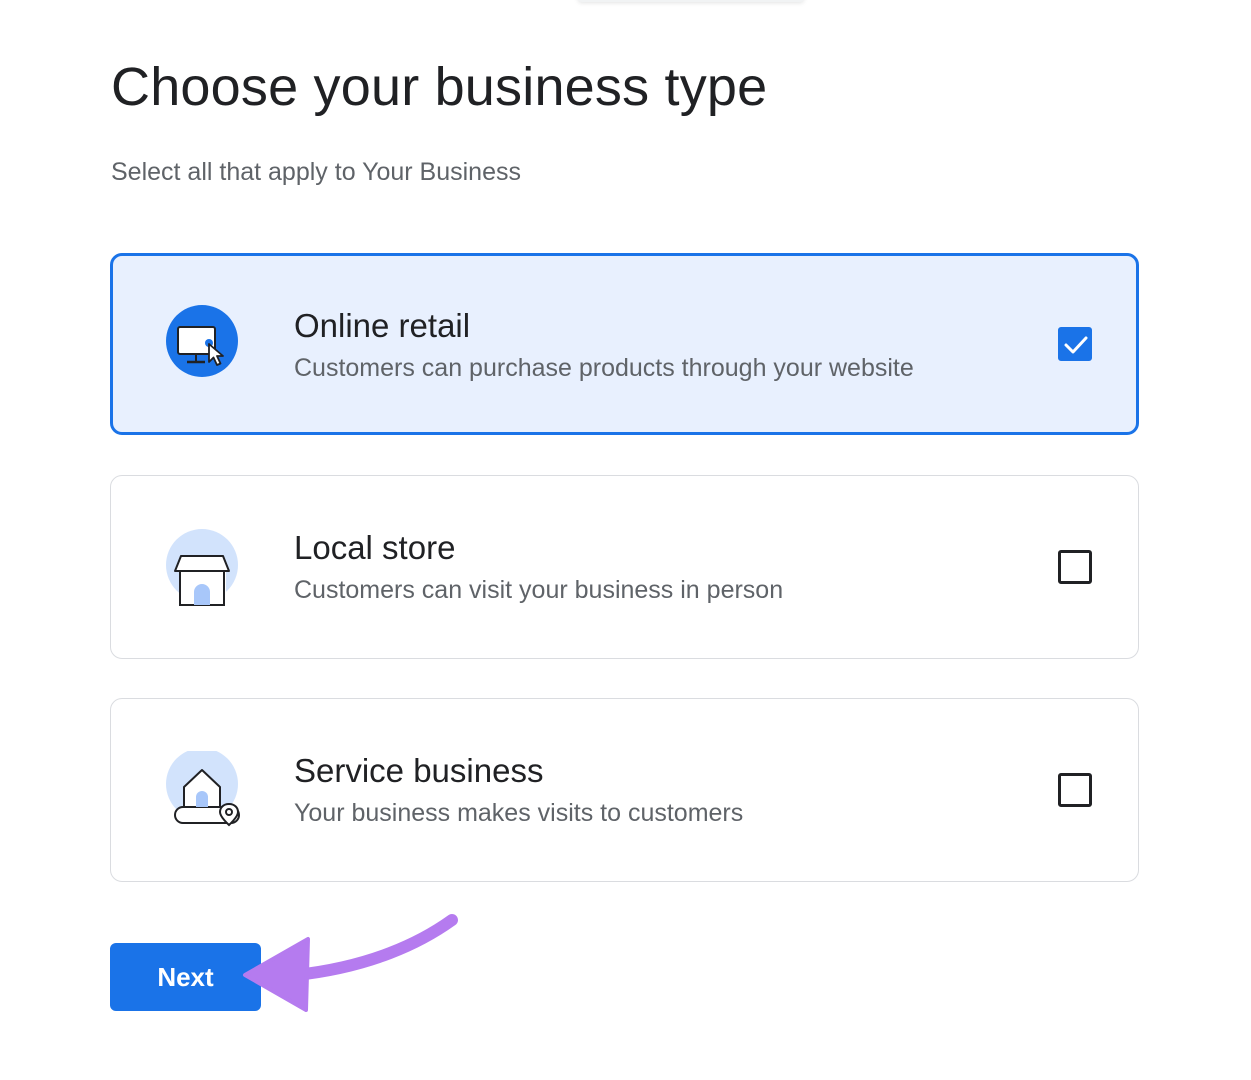 This screenshot has height=1080, width=1251. What do you see at coordinates (419, 770) in the screenshot?
I see `option-title: Service business` at bounding box center [419, 770].